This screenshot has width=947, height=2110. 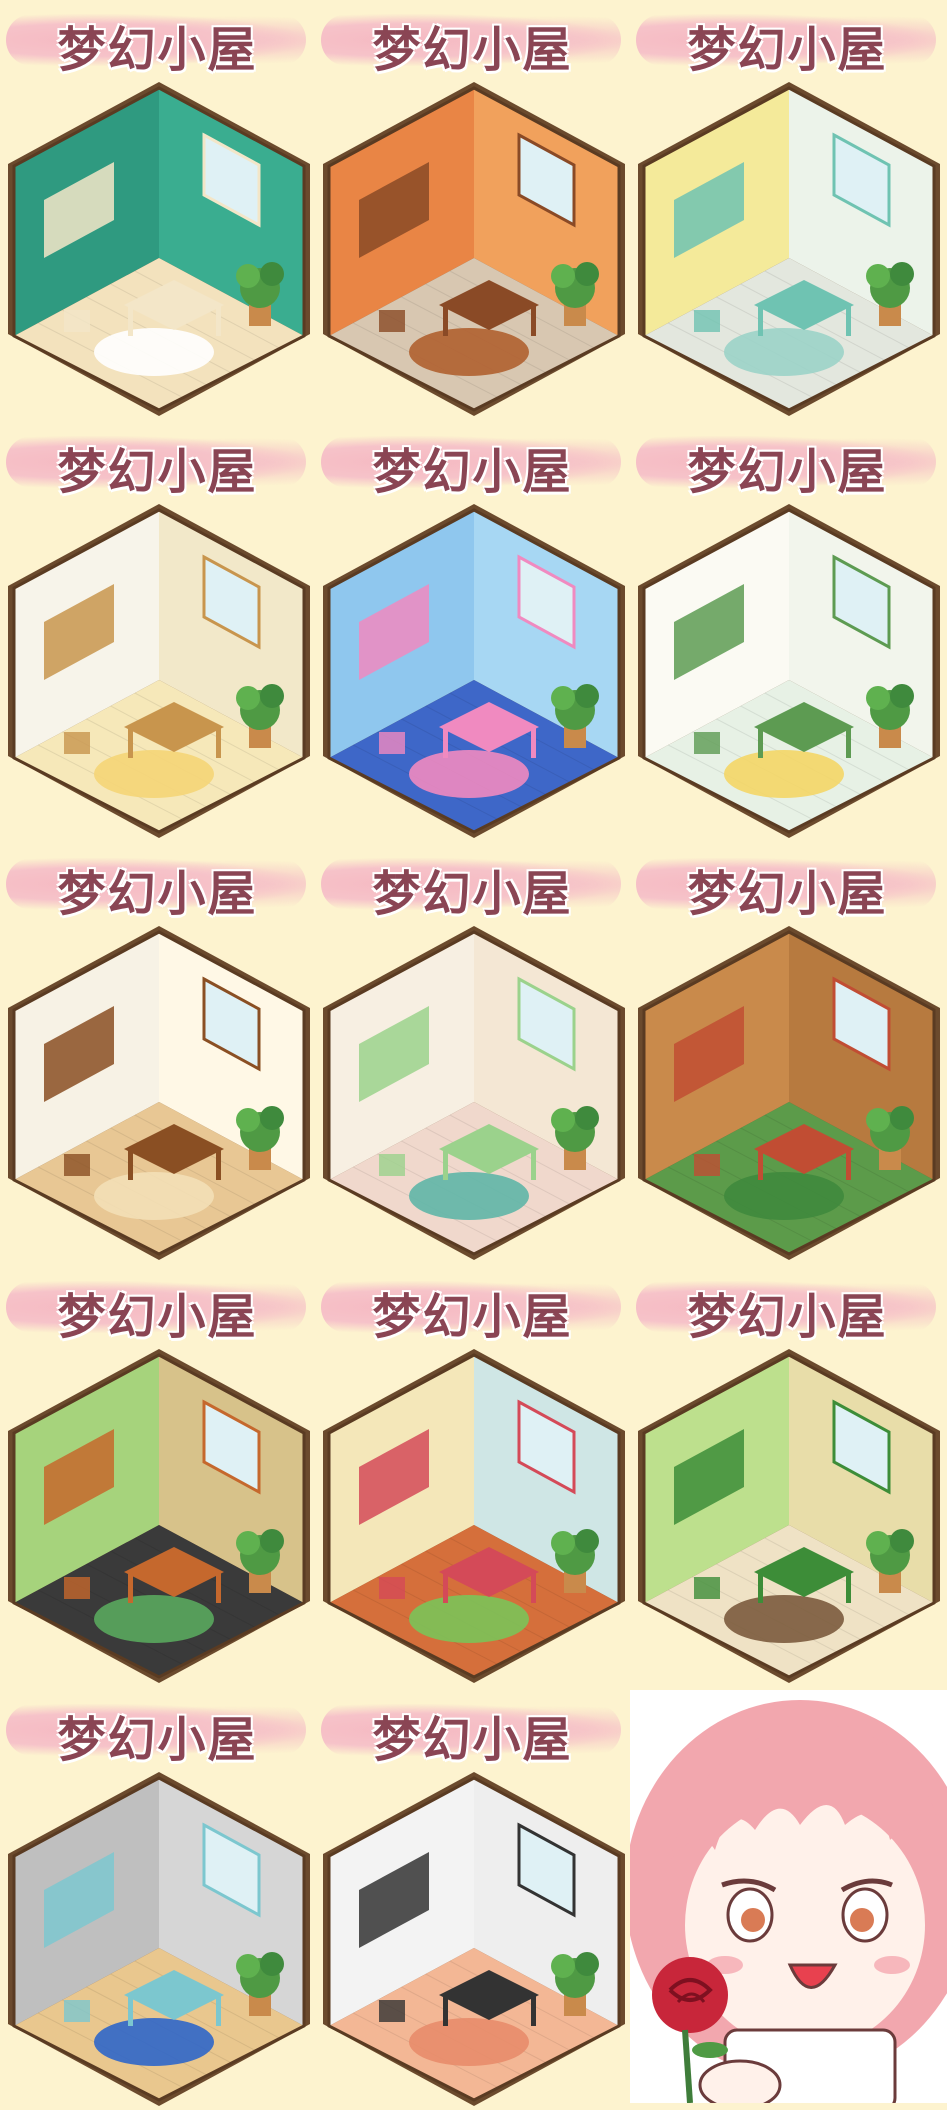 I want to click on room-art-studio, so click(x=474, y=1094).